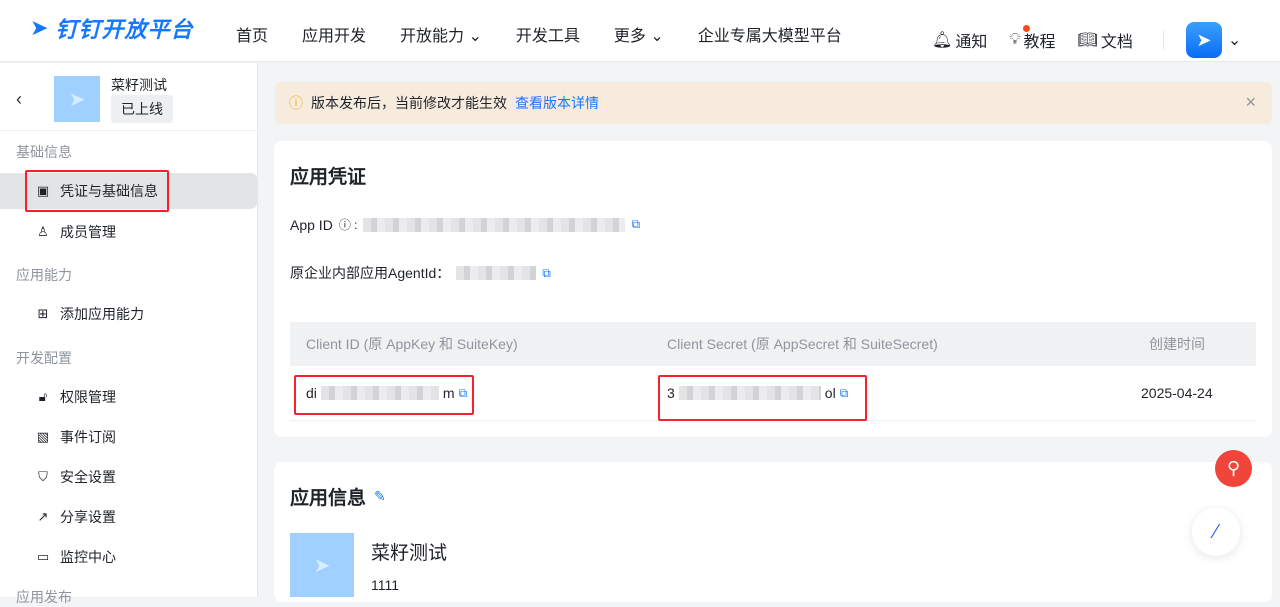 The height and width of the screenshot is (607, 1280). What do you see at coordinates (1250, 102) in the screenshot?
I see `close-icon: ×` at bounding box center [1250, 102].